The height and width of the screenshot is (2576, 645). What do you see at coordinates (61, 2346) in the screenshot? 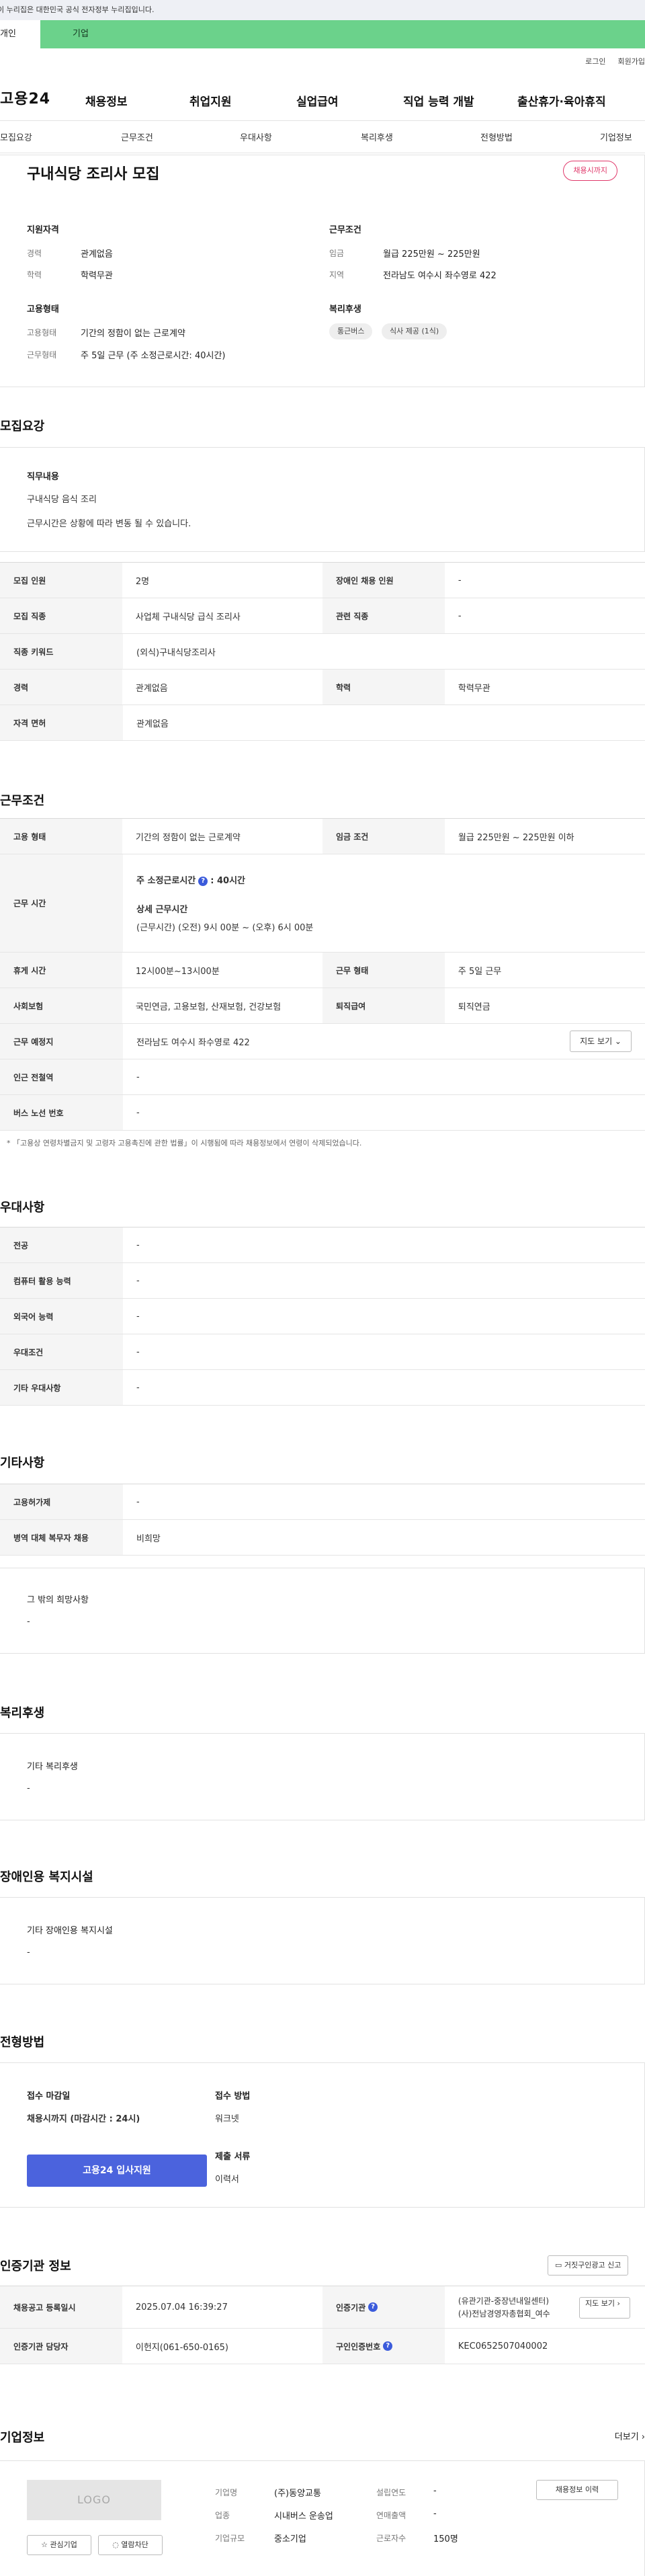
I see `row-label: 인증기관 담당자` at bounding box center [61, 2346].